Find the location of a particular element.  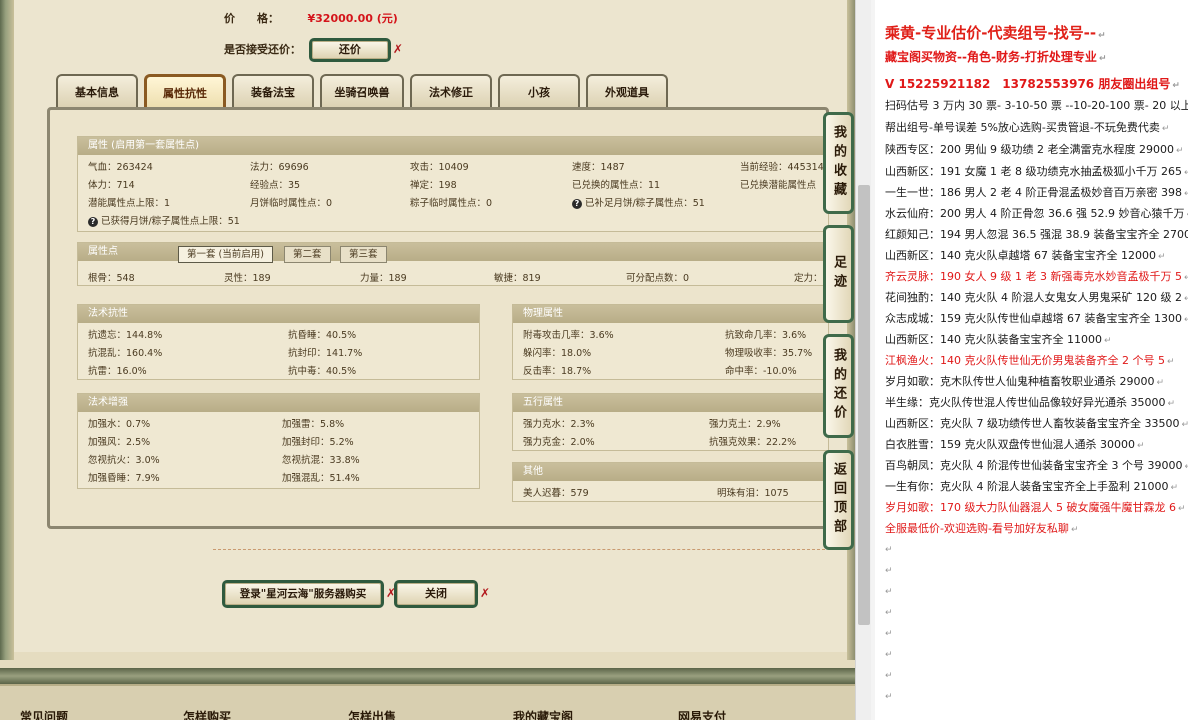

stat-speed: 速度：1487 is located at coordinates (598, 167).